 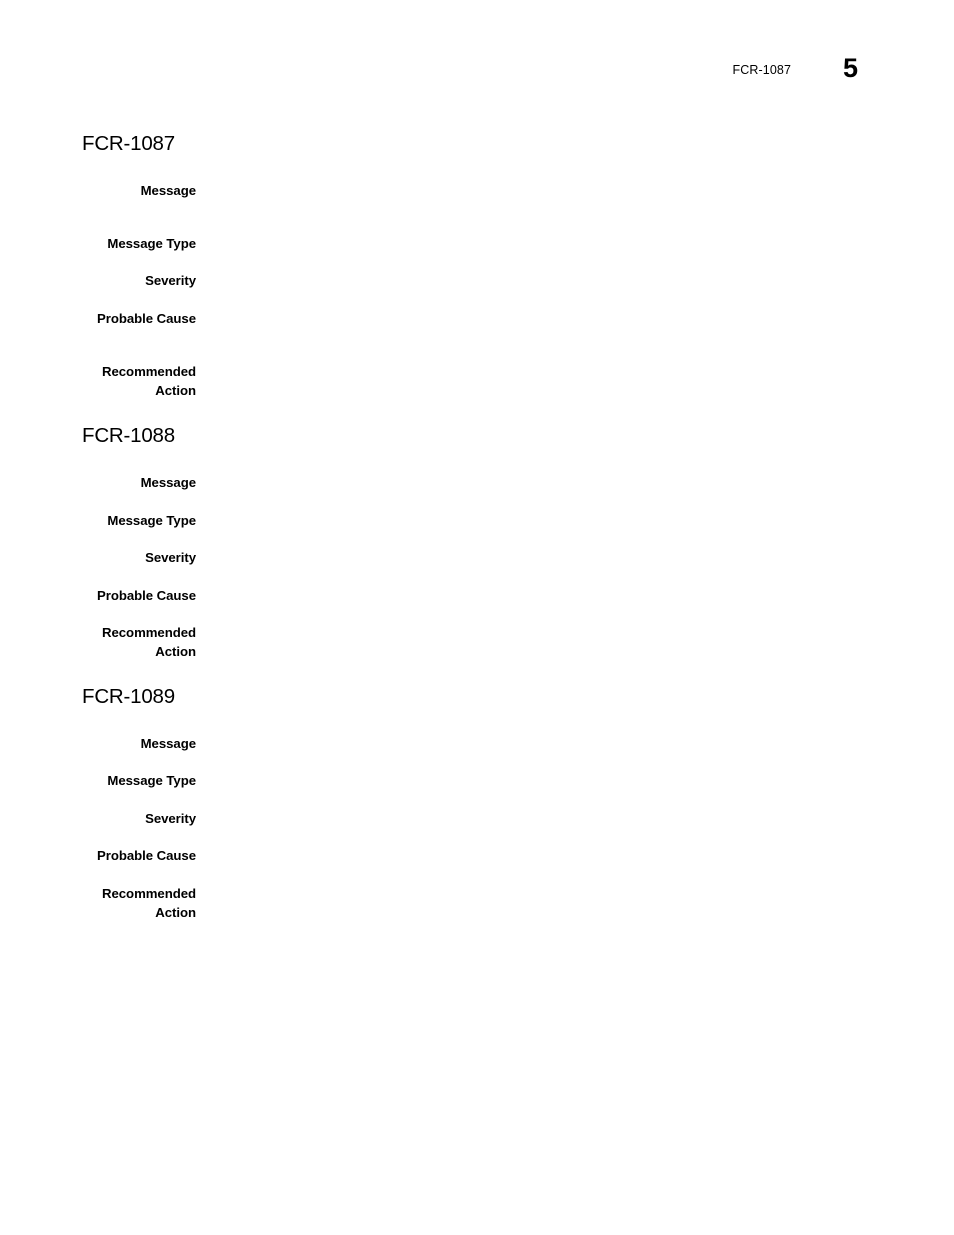 I want to click on section-heading: FCR-1089, so click(x=128, y=696).